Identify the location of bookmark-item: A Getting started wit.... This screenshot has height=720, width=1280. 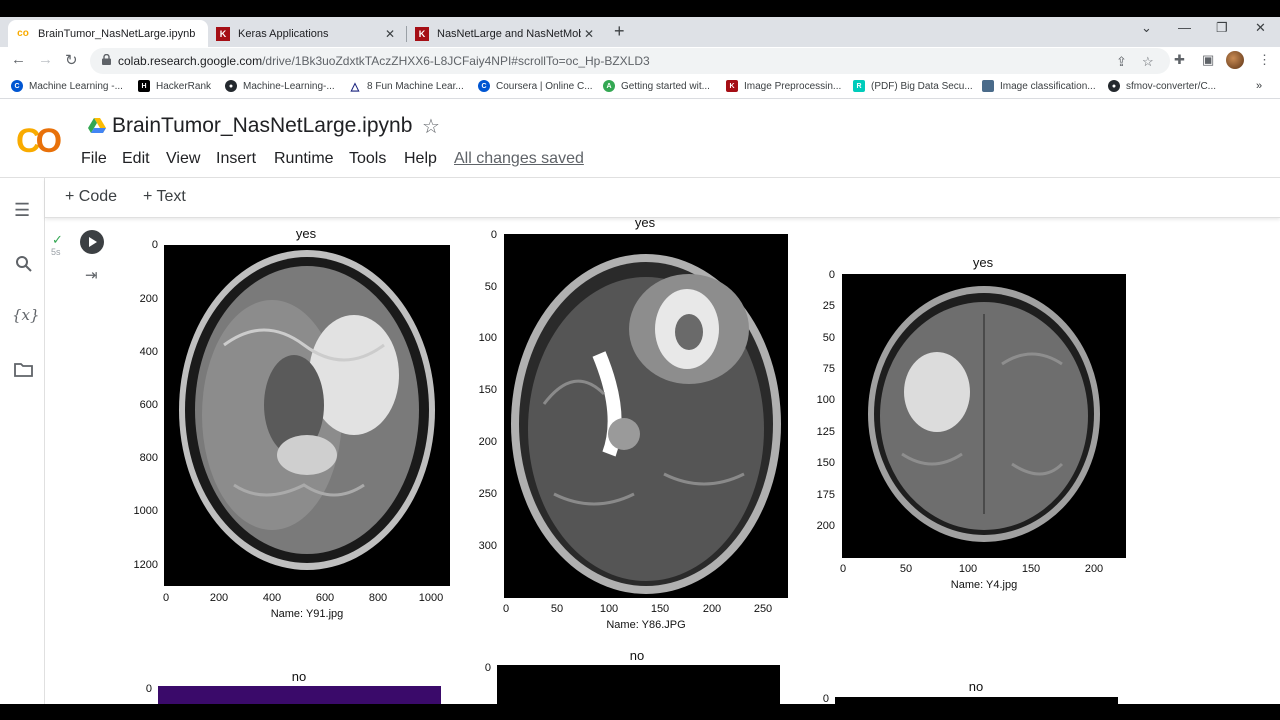
(656, 86).